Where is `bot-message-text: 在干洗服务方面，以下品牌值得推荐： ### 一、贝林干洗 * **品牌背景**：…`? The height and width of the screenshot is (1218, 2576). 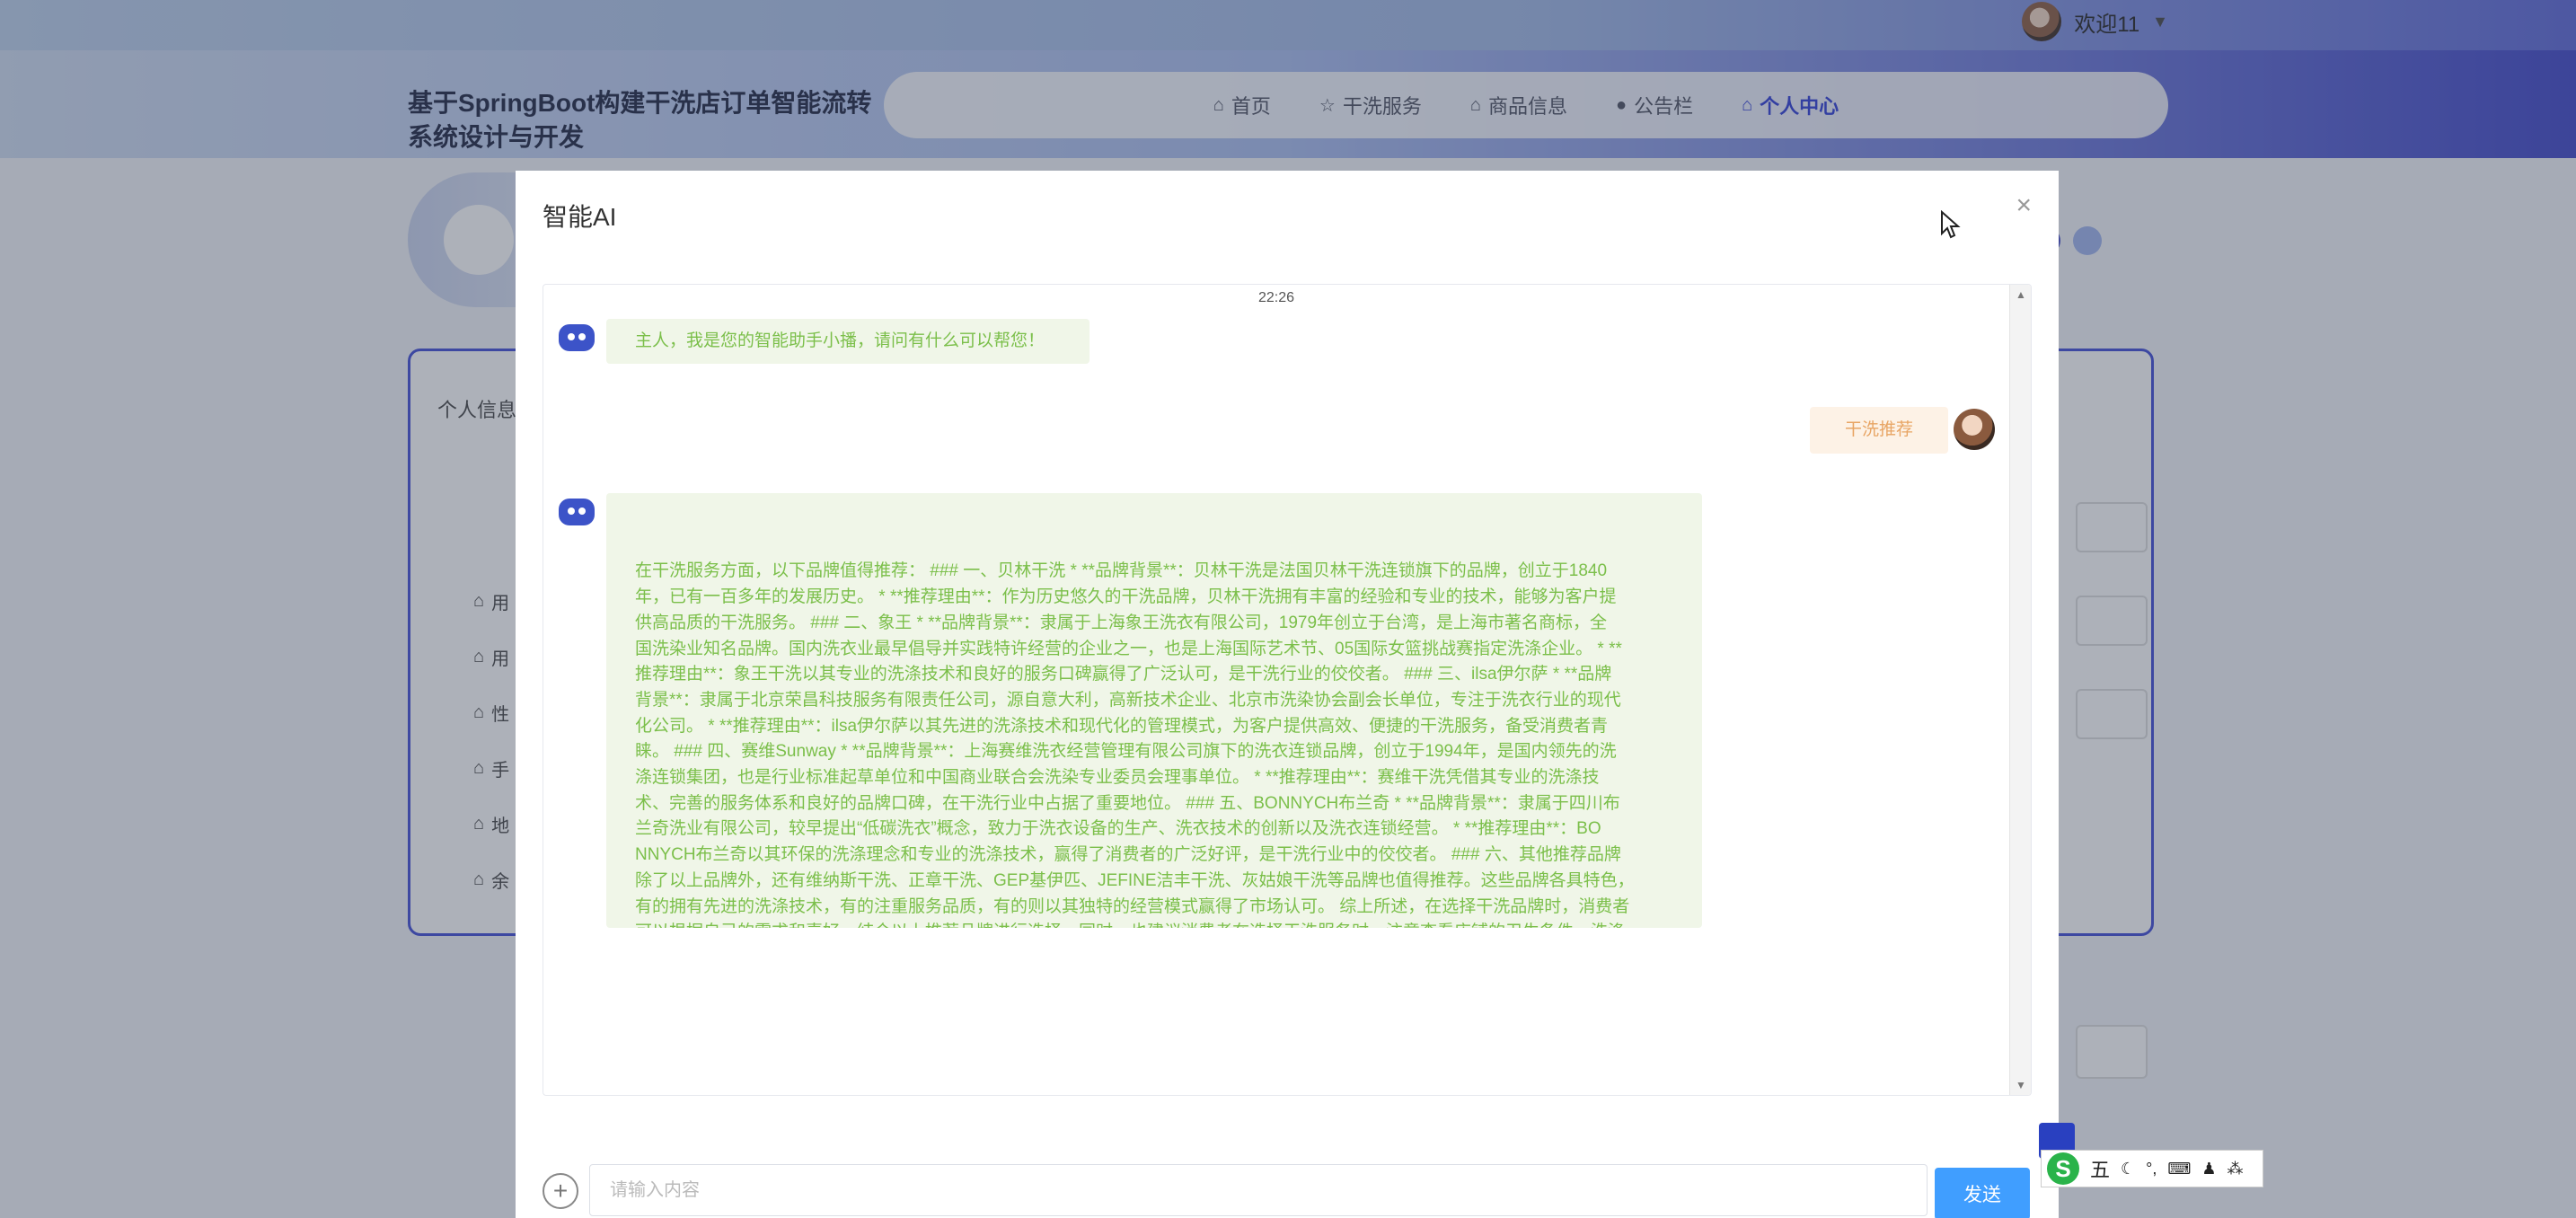
bot-message-text: 在干洗服务方面，以下品牌值得推荐： ### 一、贝林干洗 * **品牌背景**：… is located at coordinates (1154, 743).